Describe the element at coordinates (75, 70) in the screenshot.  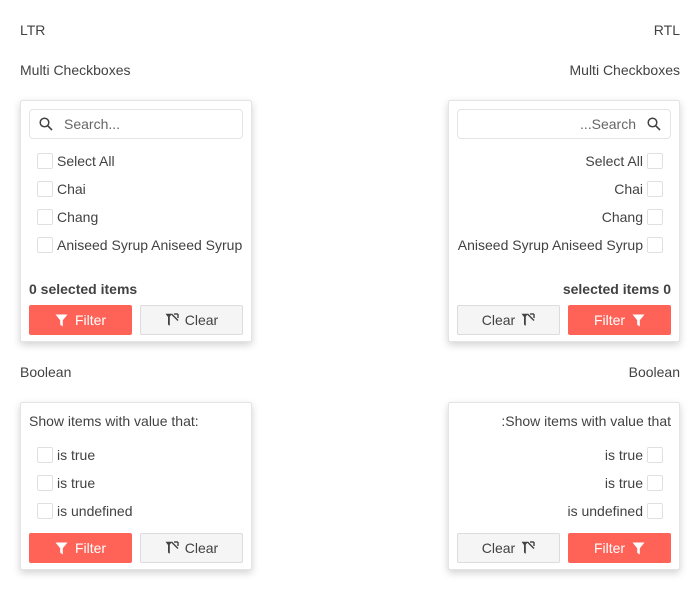
I see `multi-checkboxes-label-ltr: Multi Checkboxes` at that location.